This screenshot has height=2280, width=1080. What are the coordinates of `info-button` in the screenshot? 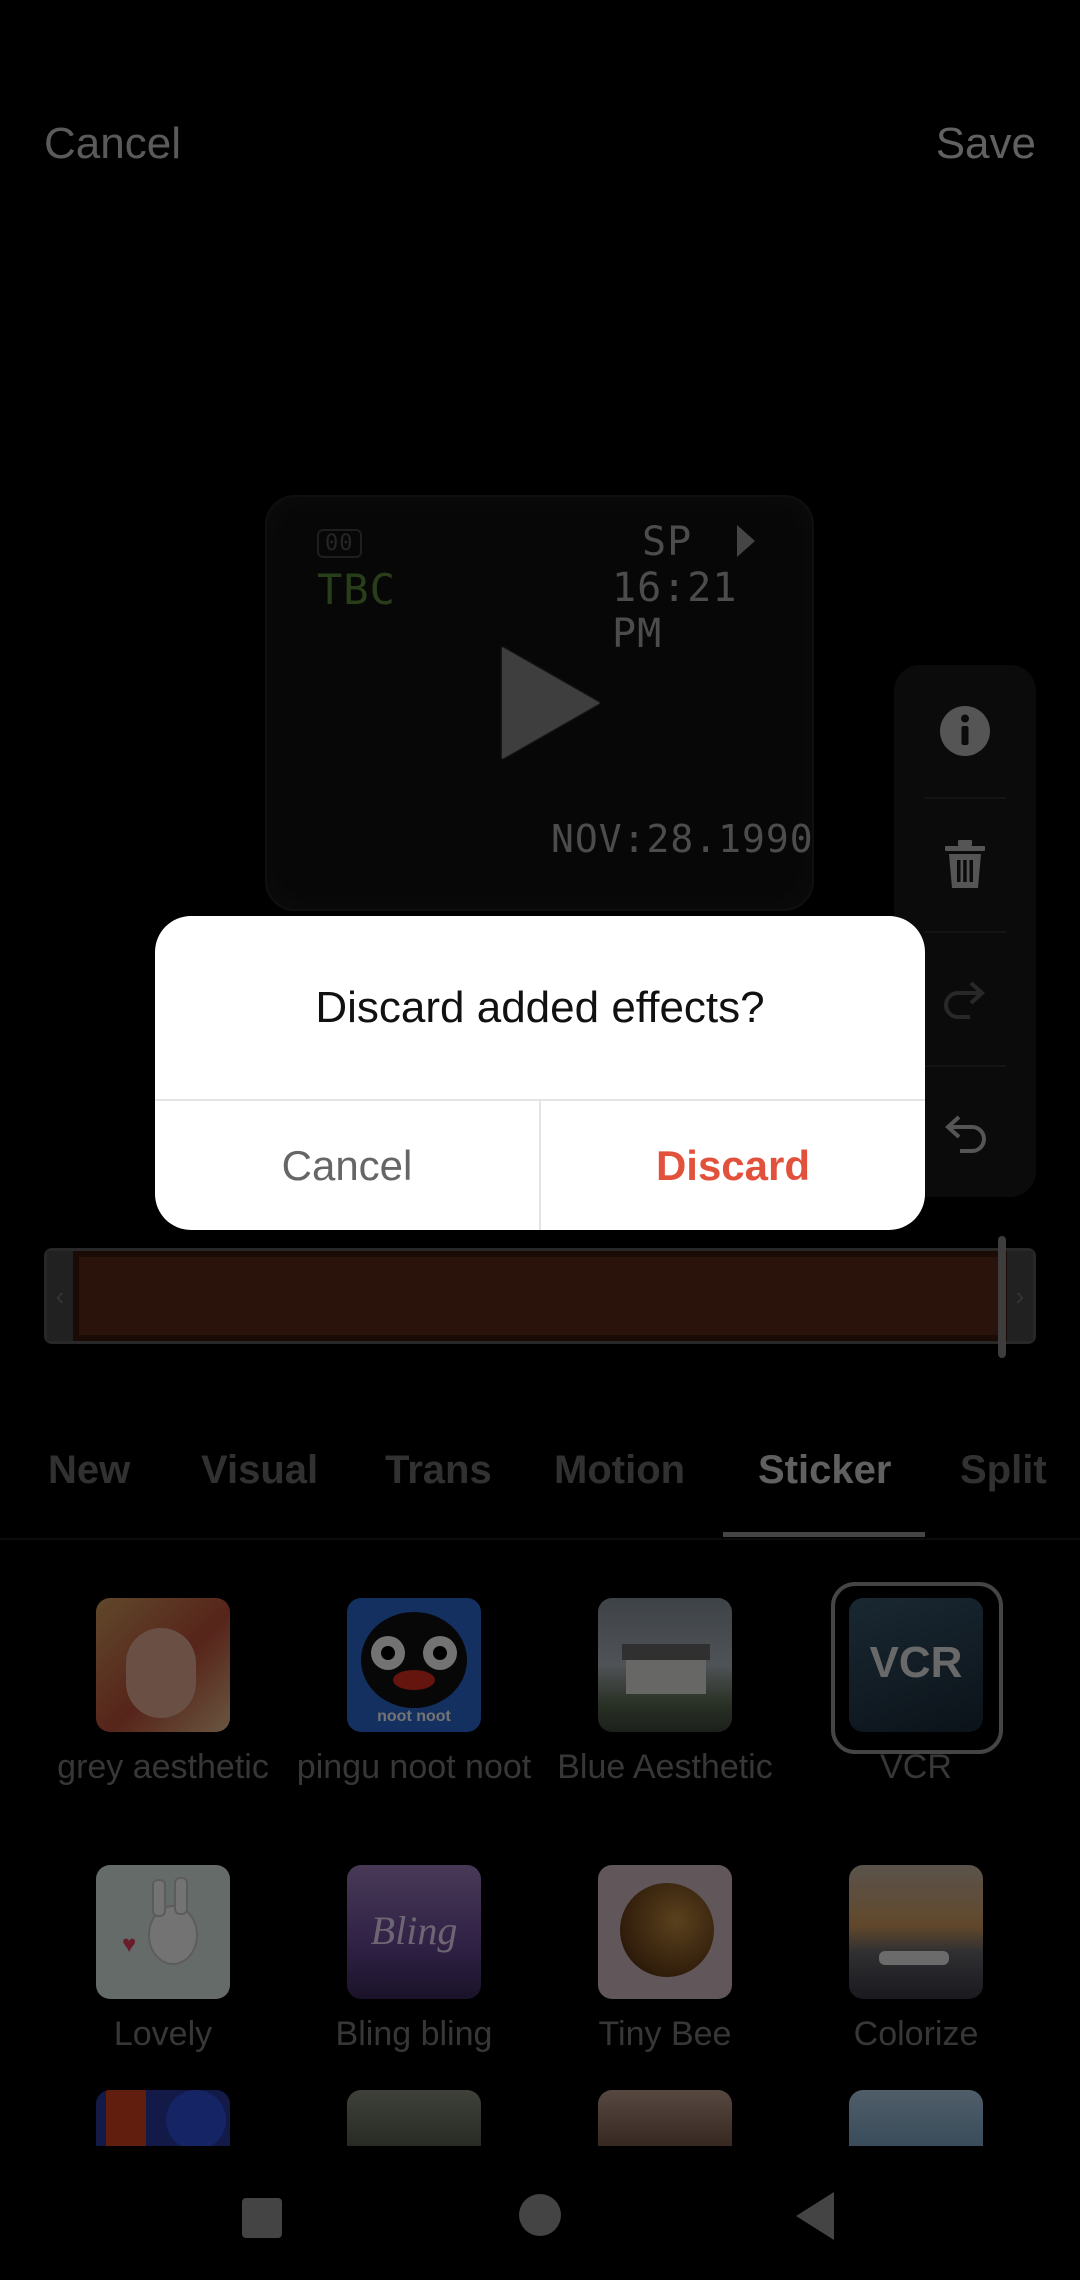 It's located at (965, 731).